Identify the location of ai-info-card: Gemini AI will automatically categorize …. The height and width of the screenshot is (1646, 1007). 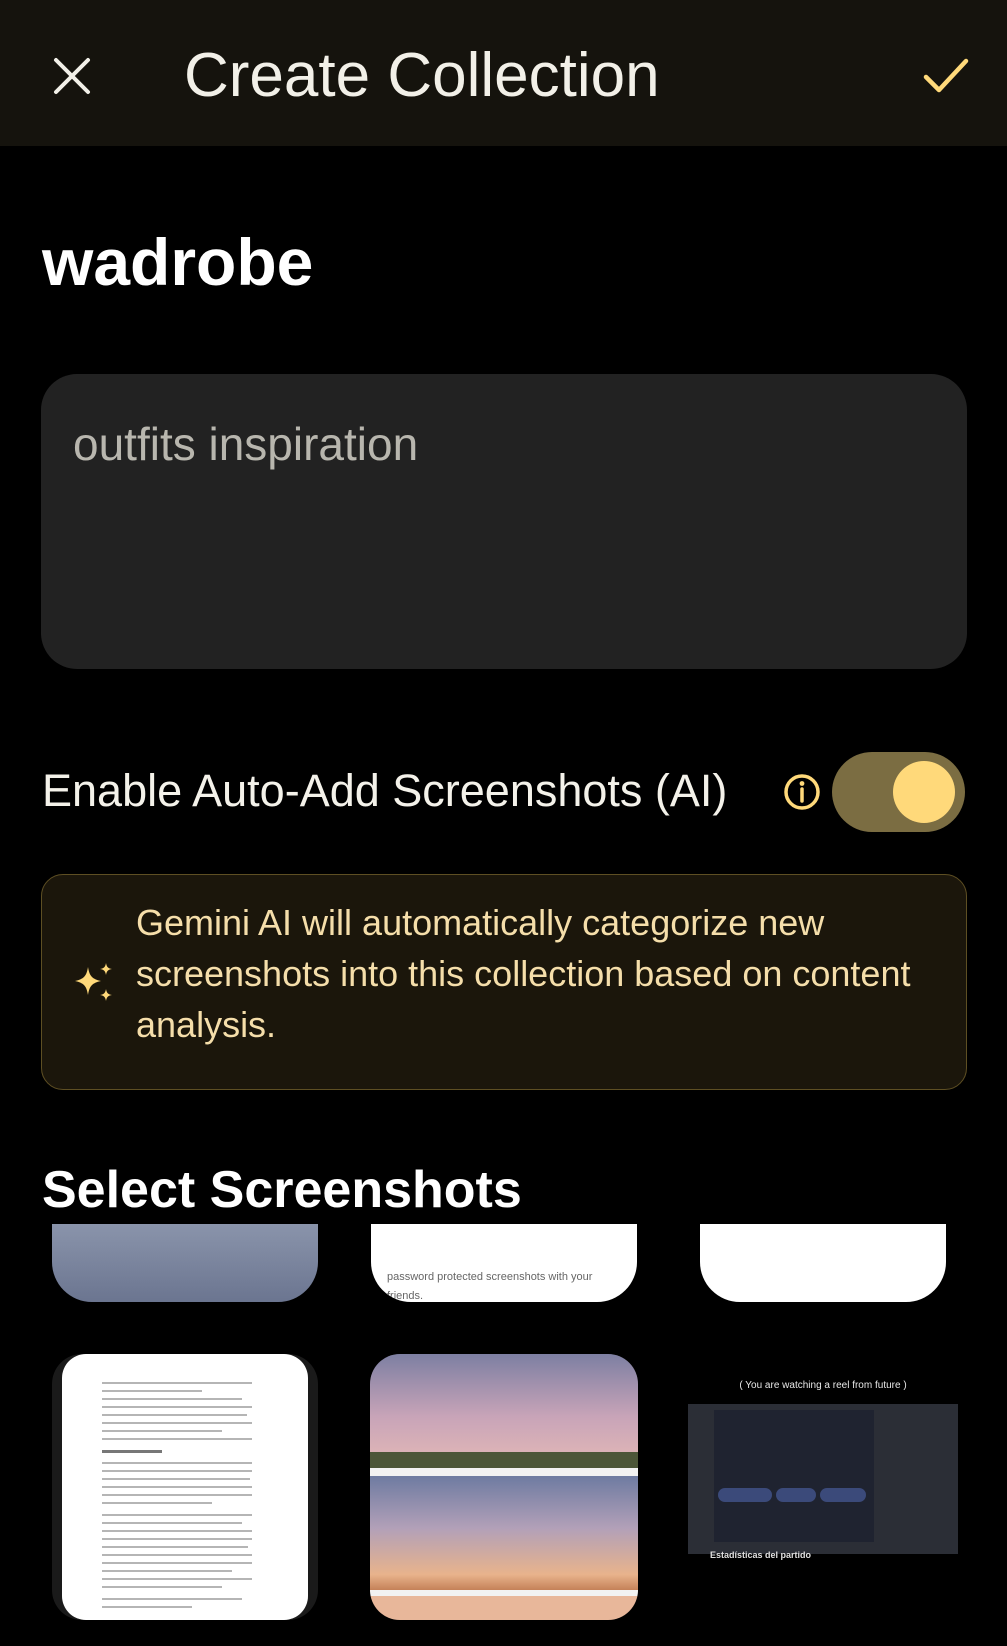
(504, 982).